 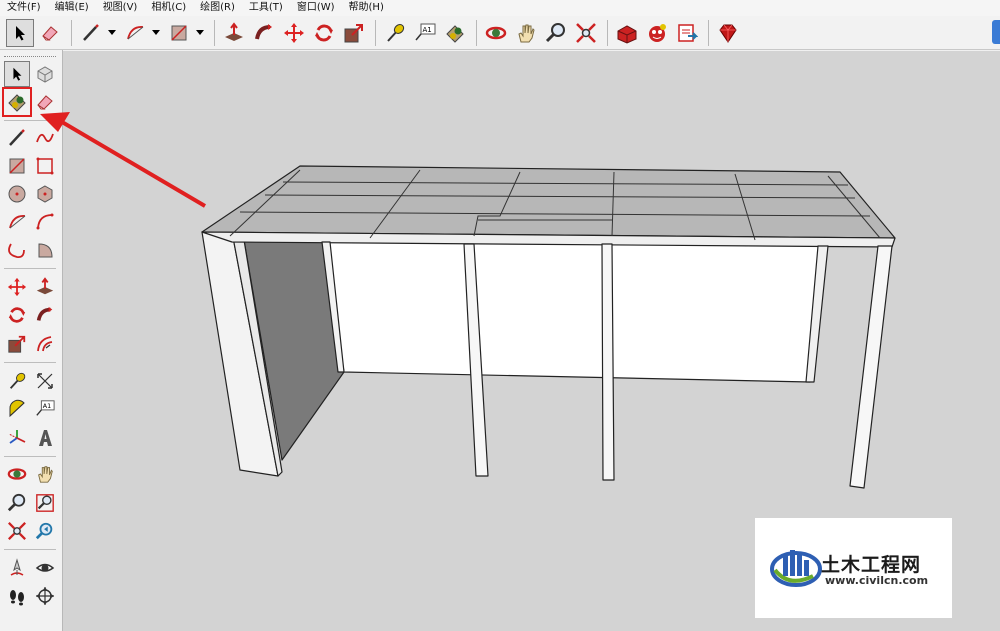 What do you see at coordinates (548, 202) in the screenshot?
I see `table-top` at bounding box center [548, 202].